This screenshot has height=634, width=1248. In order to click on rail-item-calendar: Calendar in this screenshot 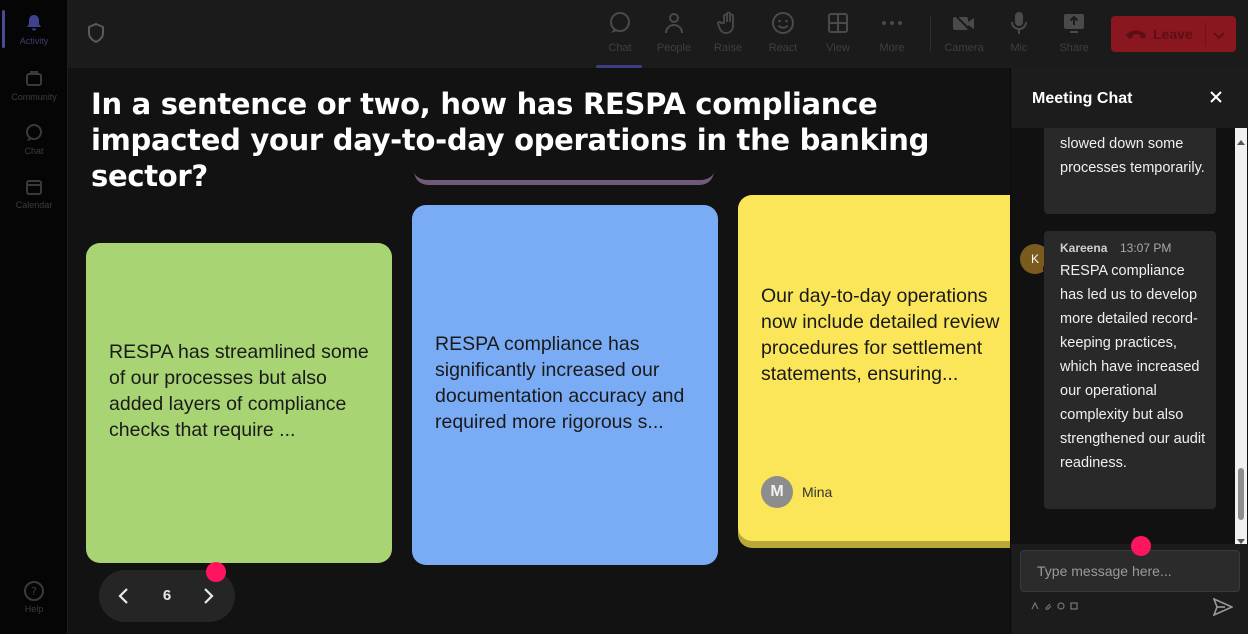, I will do `click(34, 195)`.